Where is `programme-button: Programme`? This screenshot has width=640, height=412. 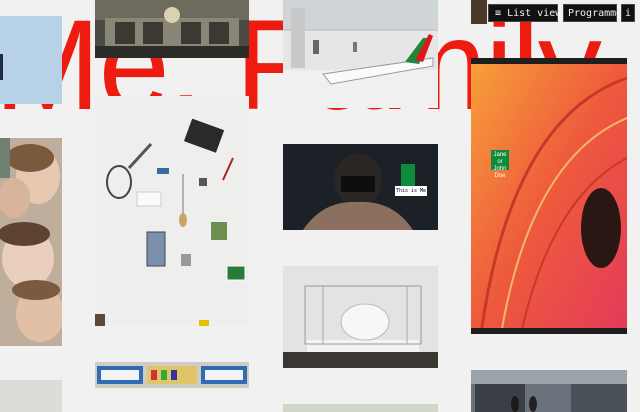
programme-button: Programme is located at coordinates (592, 13).